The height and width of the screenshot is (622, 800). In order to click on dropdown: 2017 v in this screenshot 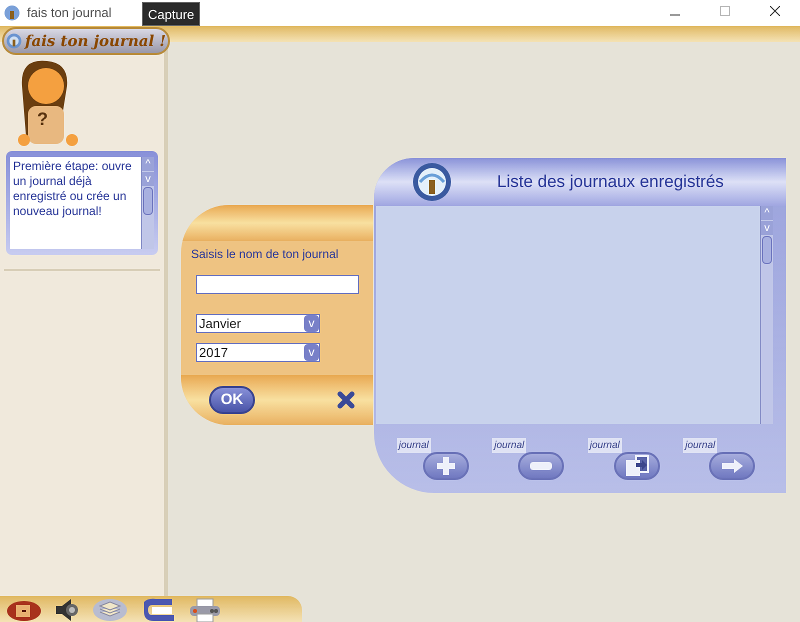, I will do `click(258, 352)`.